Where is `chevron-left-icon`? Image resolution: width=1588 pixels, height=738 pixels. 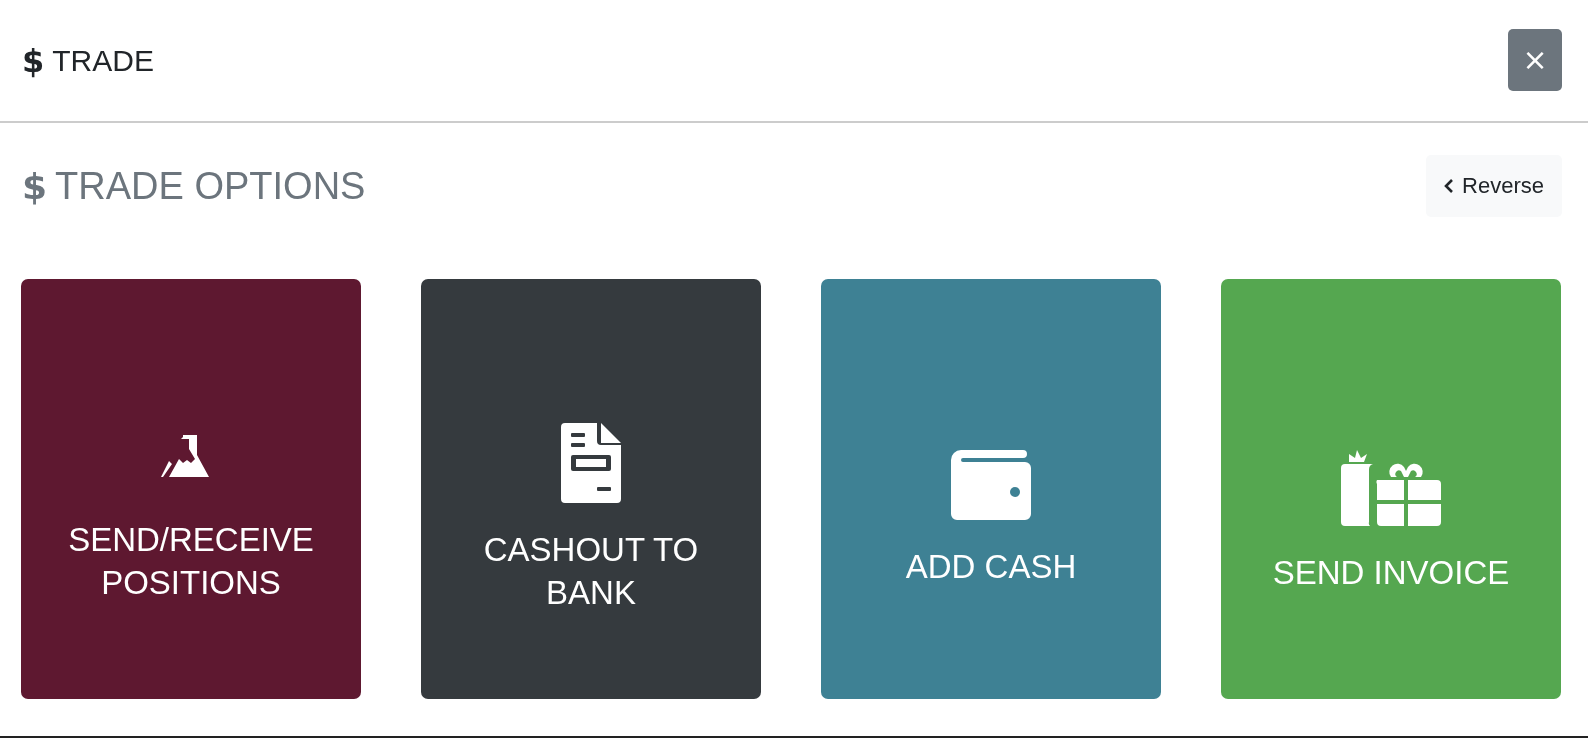
chevron-left-icon is located at coordinates (1449, 186).